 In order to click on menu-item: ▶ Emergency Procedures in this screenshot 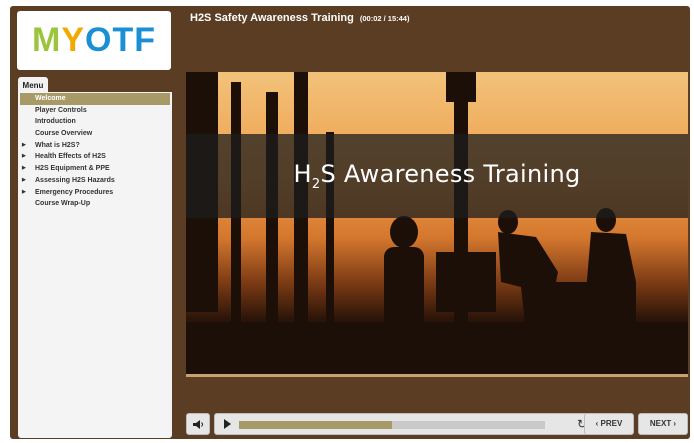, I will do `click(95, 193)`.